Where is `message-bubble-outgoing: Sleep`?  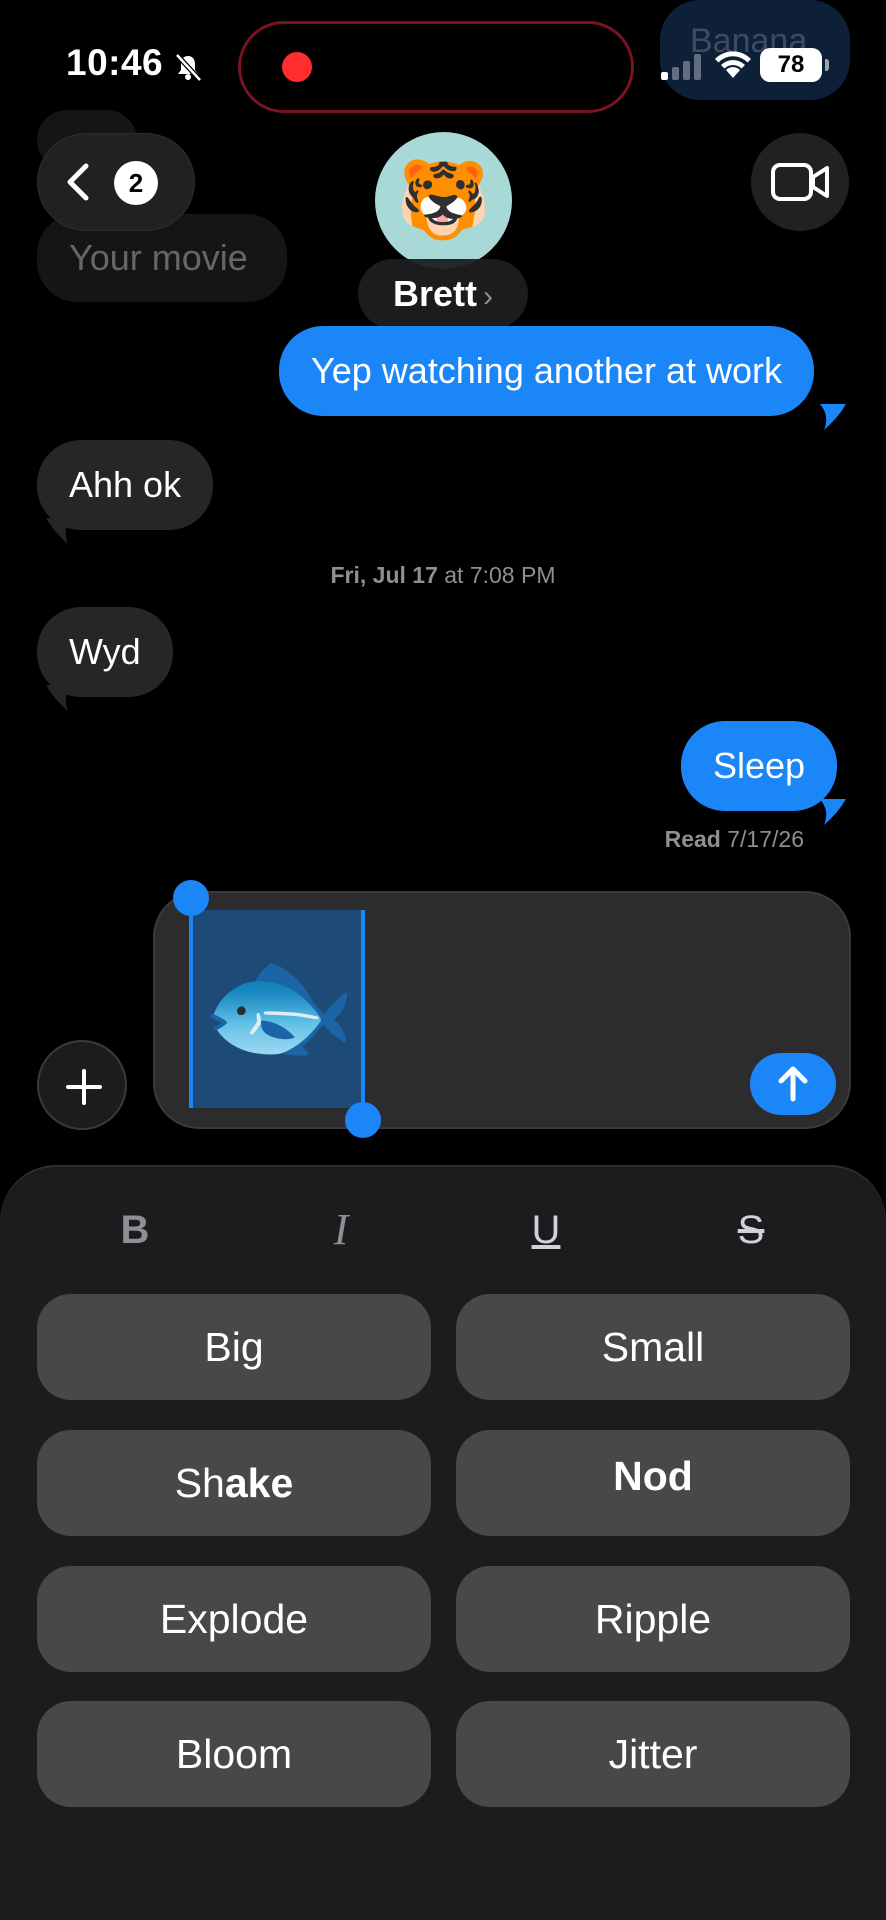
message-bubble-outgoing: Sleep is located at coordinates (759, 766).